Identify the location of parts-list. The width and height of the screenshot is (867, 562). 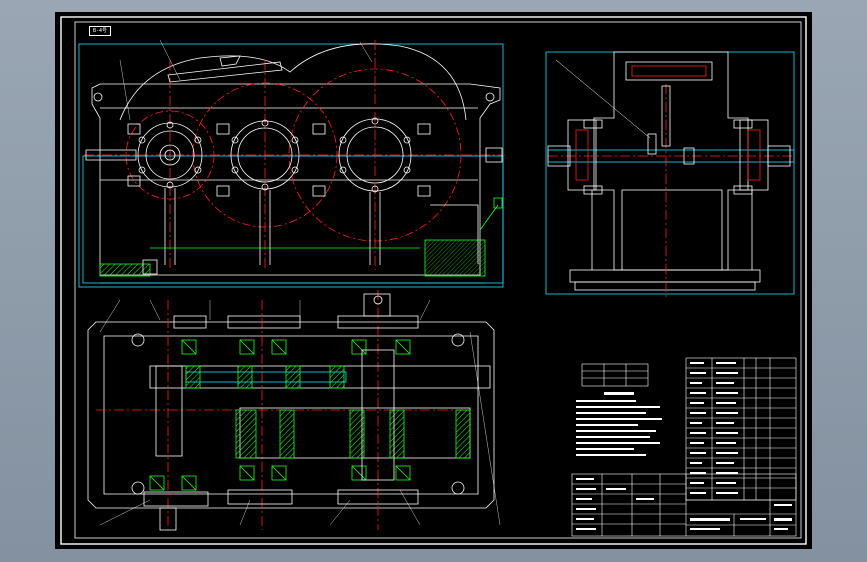
(741, 429).